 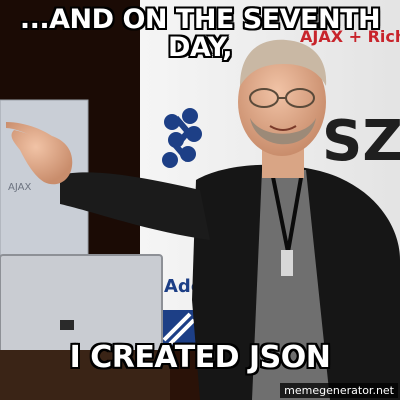 What do you see at coordinates (200, 19) in the screenshot?
I see `top-caption-line-1: ...AND ON THE SEVENTH` at bounding box center [200, 19].